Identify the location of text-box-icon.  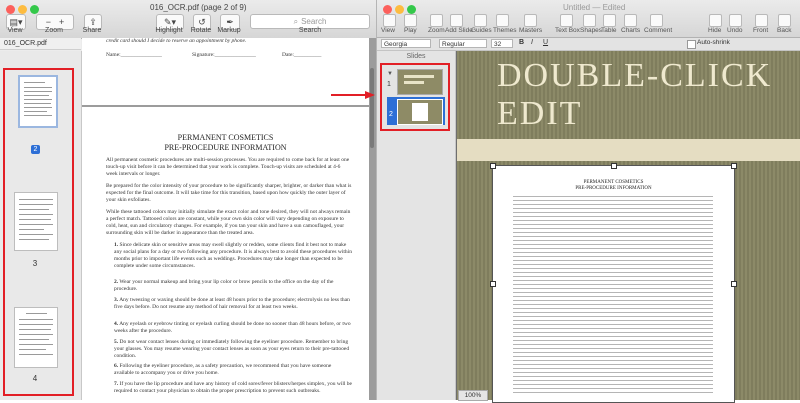
(566, 20).